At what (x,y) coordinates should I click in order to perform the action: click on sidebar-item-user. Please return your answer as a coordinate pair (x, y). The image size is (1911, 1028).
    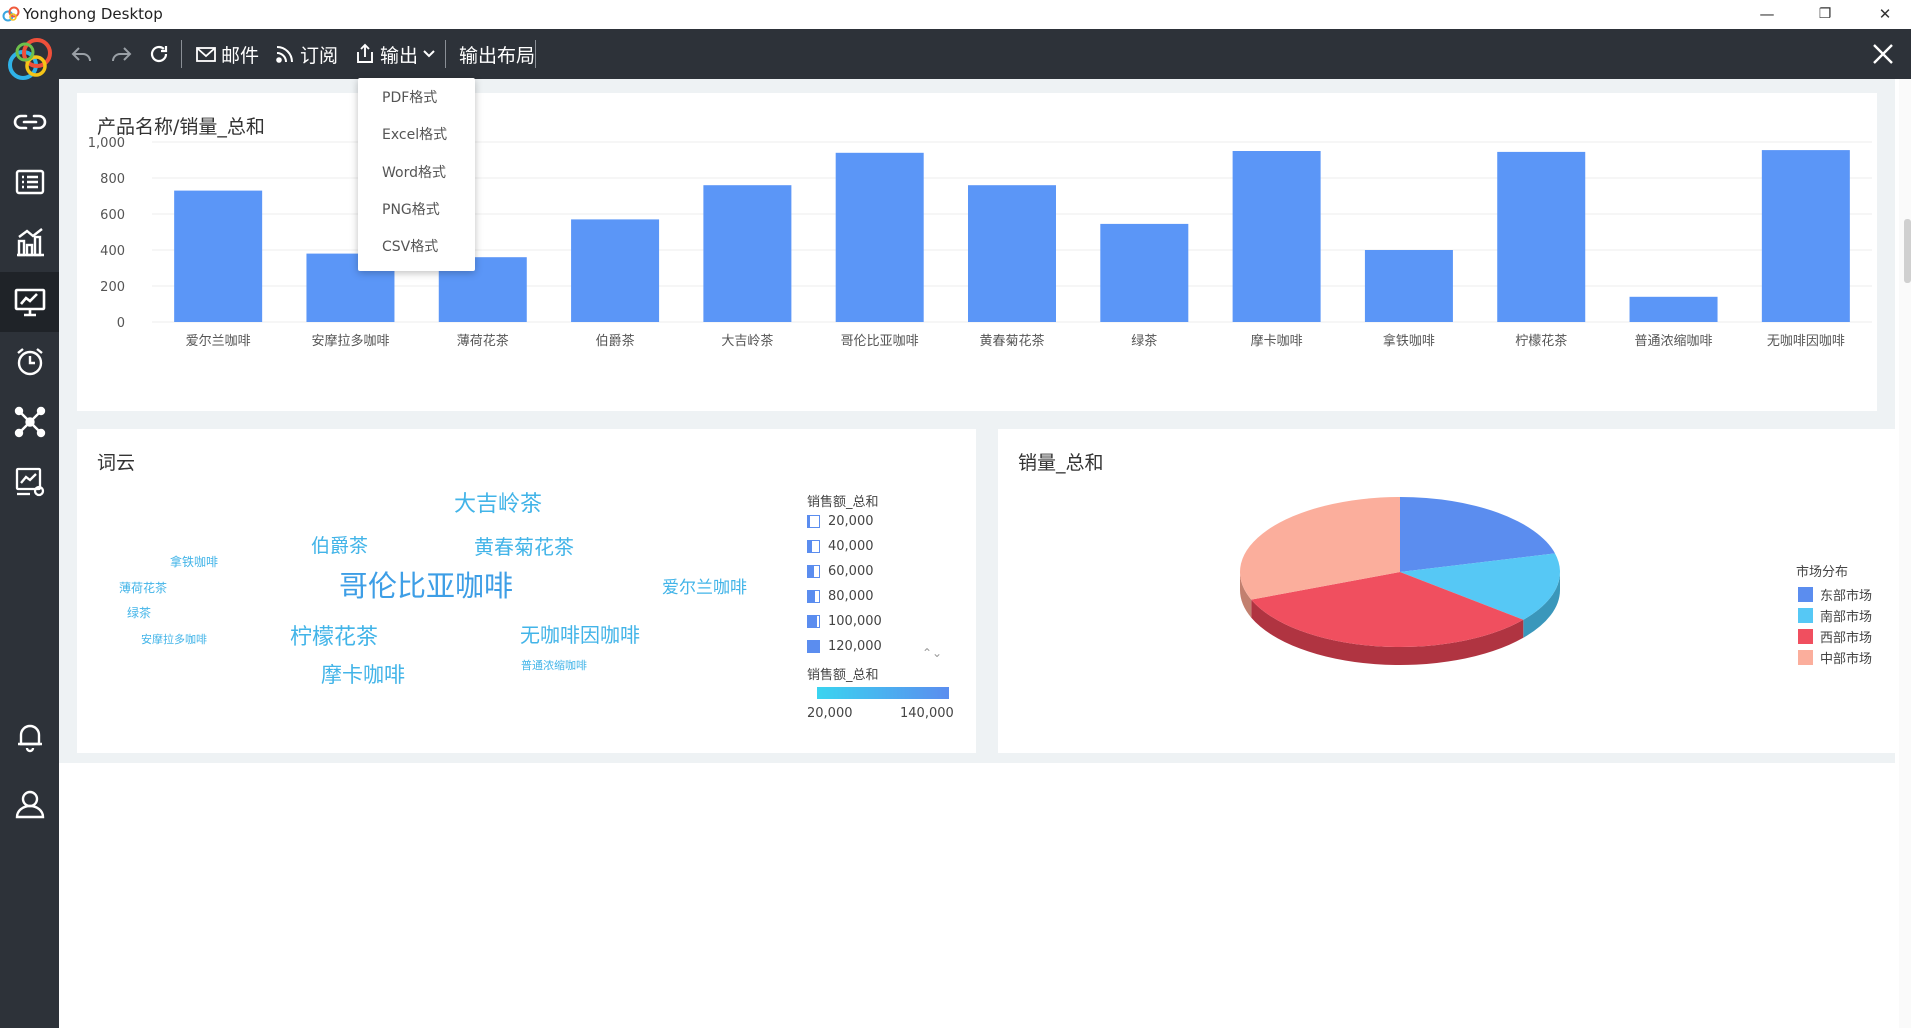
    Looking at the image, I should click on (29, 804).